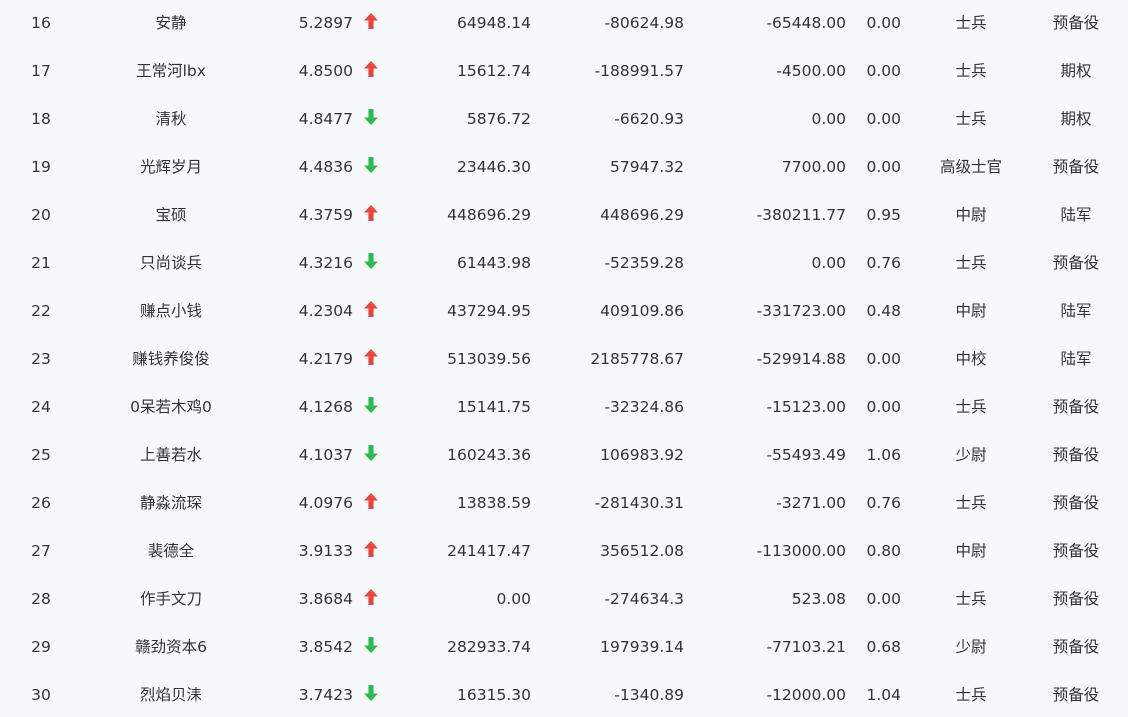 The image size is (1128, 717). Describe the element at coordinates (637, 359) in the screenshot. I see `value-2-cell: 2185778.67` at that location.